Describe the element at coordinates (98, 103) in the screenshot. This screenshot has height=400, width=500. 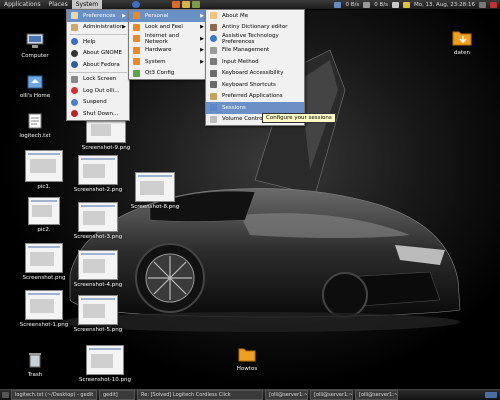
I see `menu-item-suspend: Suspend` at that location.